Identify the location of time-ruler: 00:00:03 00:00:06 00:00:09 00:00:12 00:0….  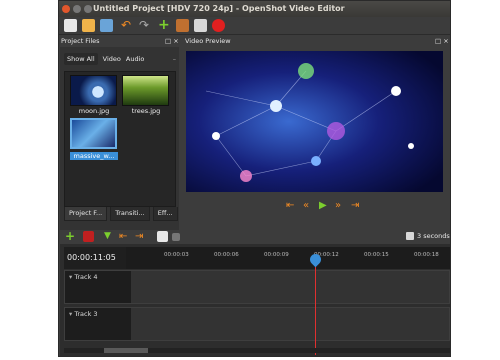
(288, 258).